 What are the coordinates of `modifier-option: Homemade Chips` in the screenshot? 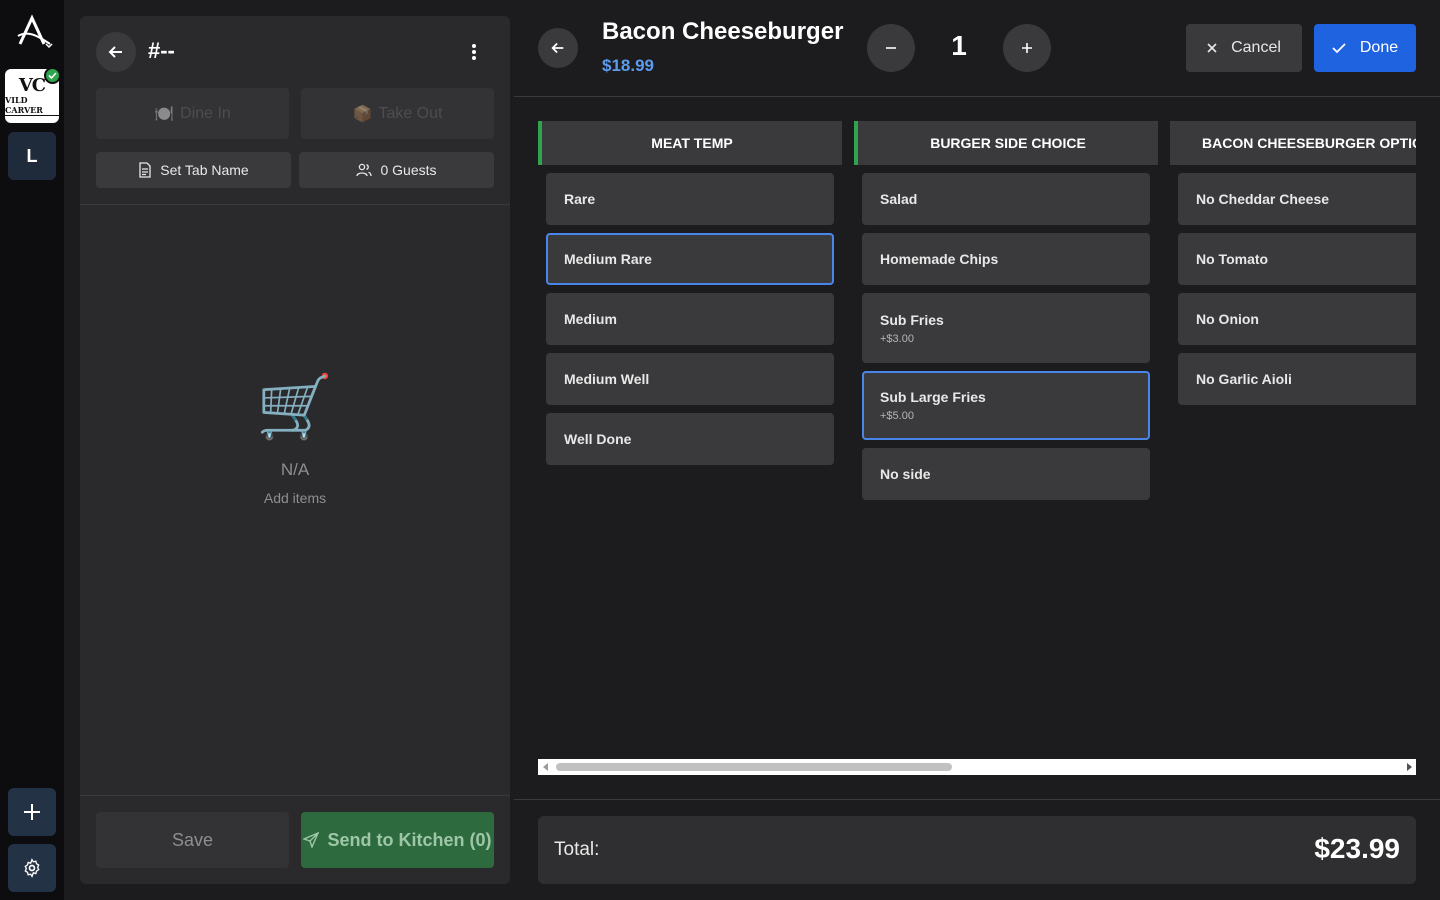 It's located at (1006, 259).